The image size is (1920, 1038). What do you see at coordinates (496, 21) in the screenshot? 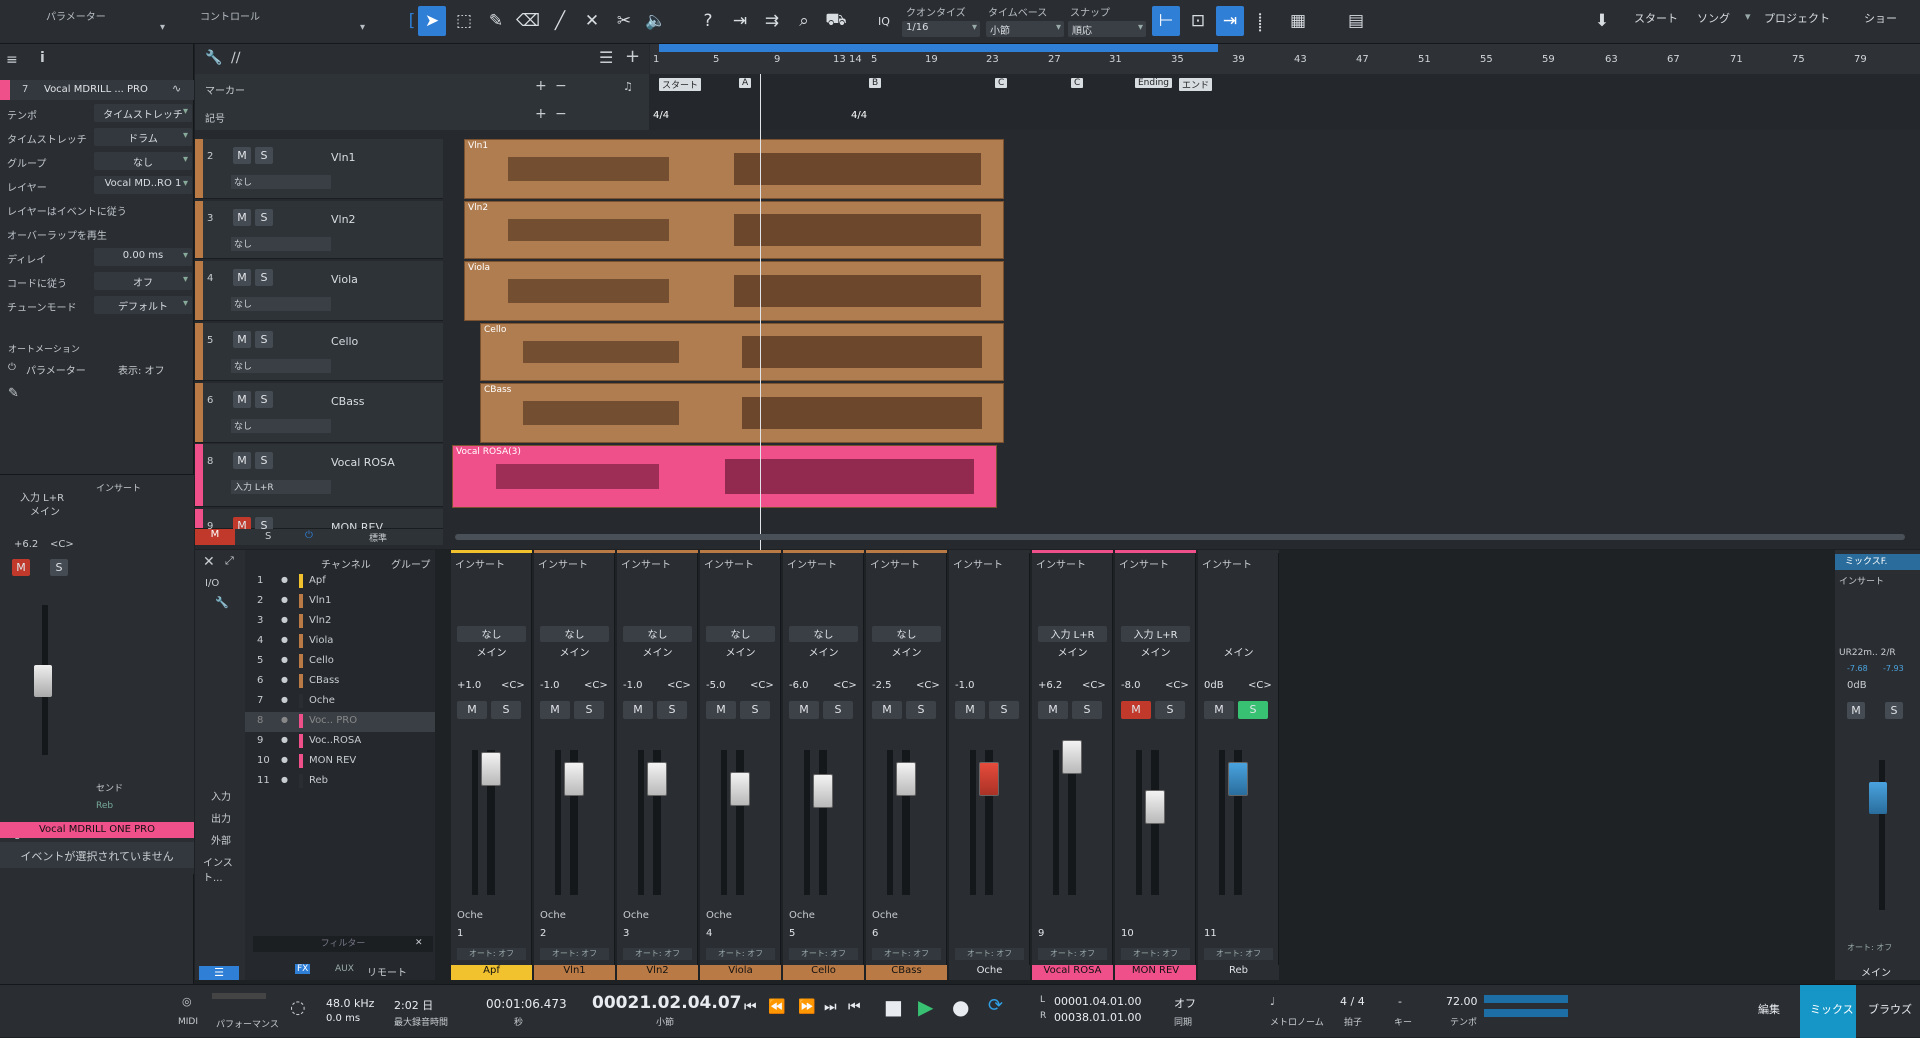
I see `pencil-tool-icon: ✎` at bounding box center [496, 21].